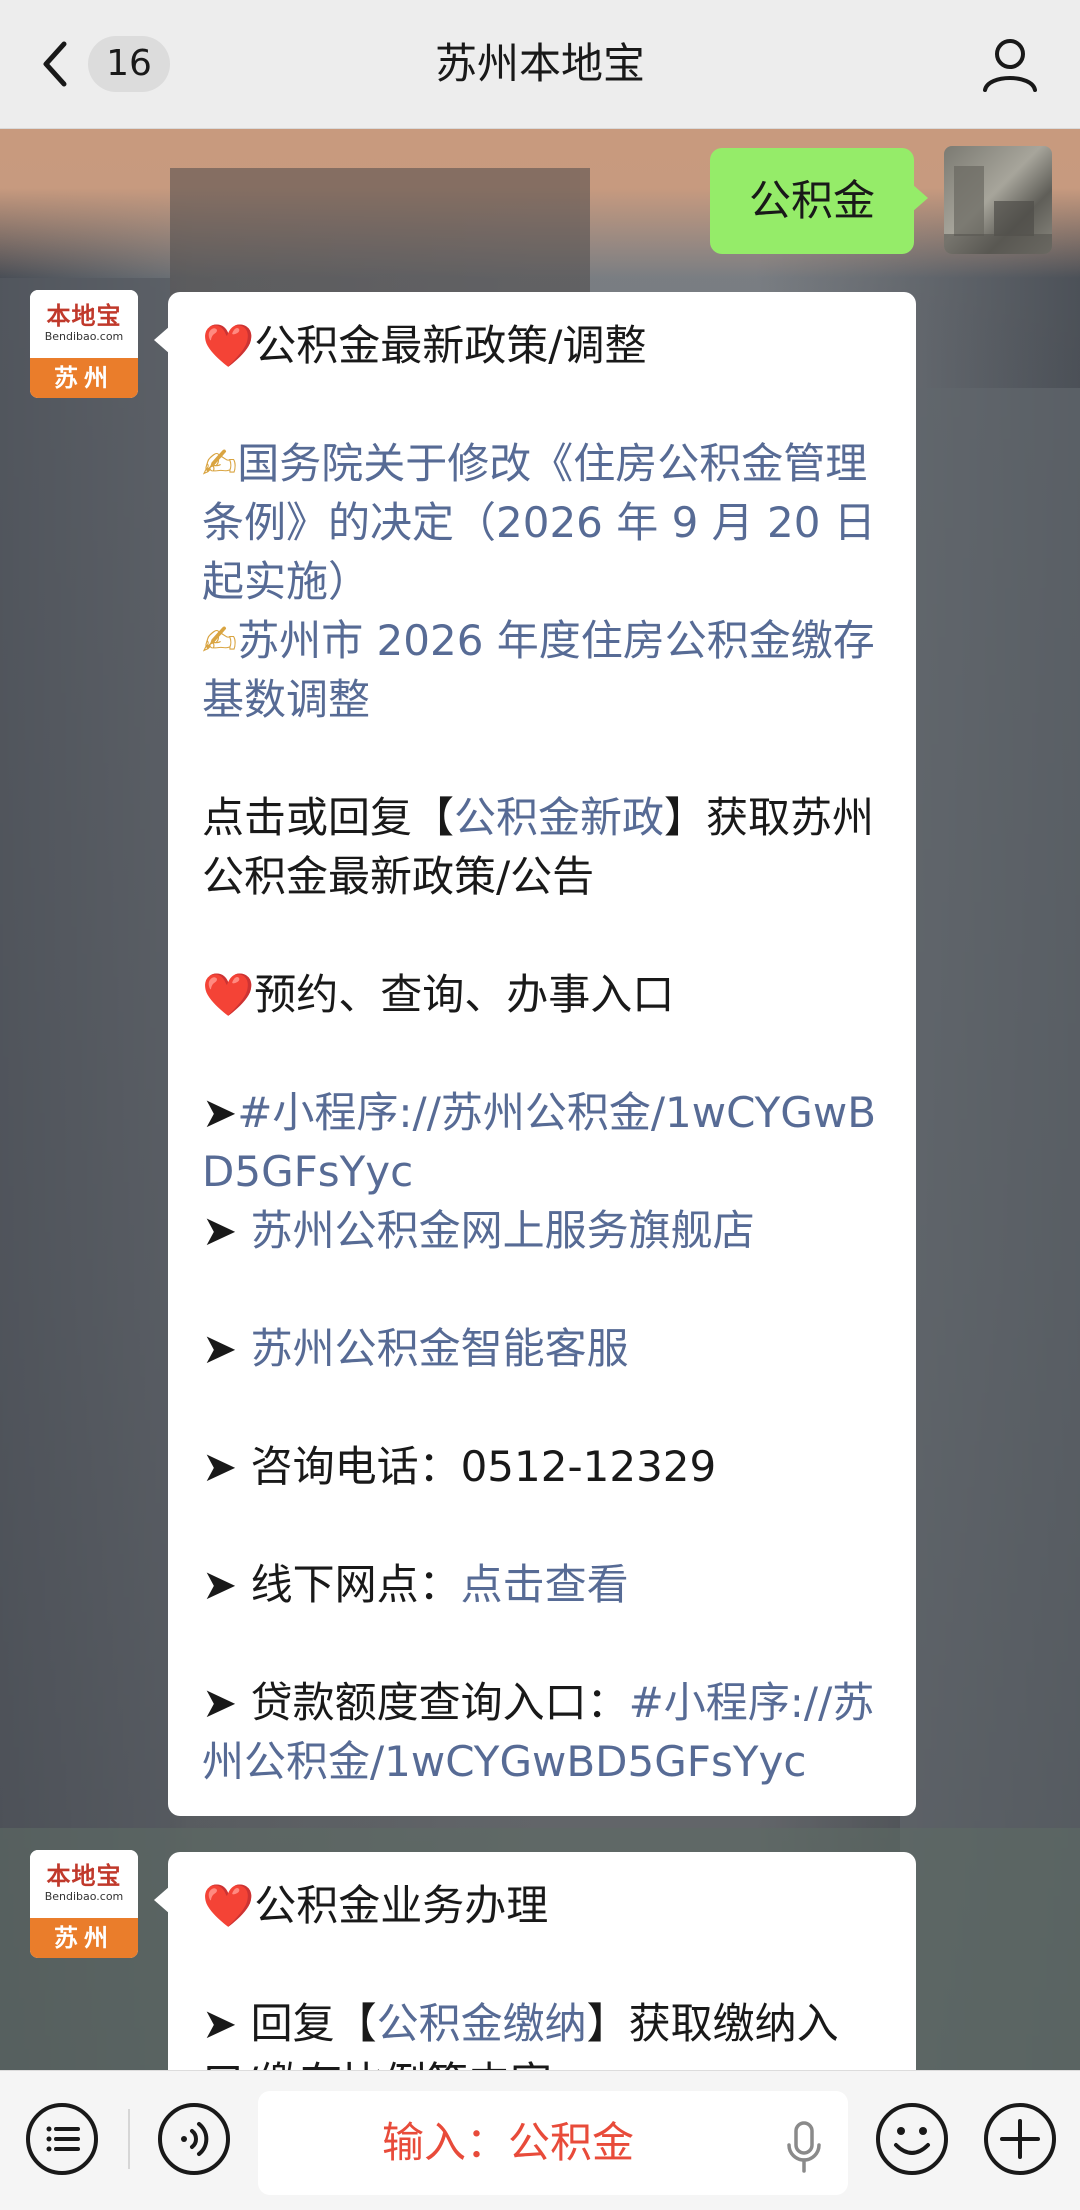 This screenshot has width=1080, height=2210. I want to click on navigation-bar: 16 苏州本地宝, so click(540, 64).